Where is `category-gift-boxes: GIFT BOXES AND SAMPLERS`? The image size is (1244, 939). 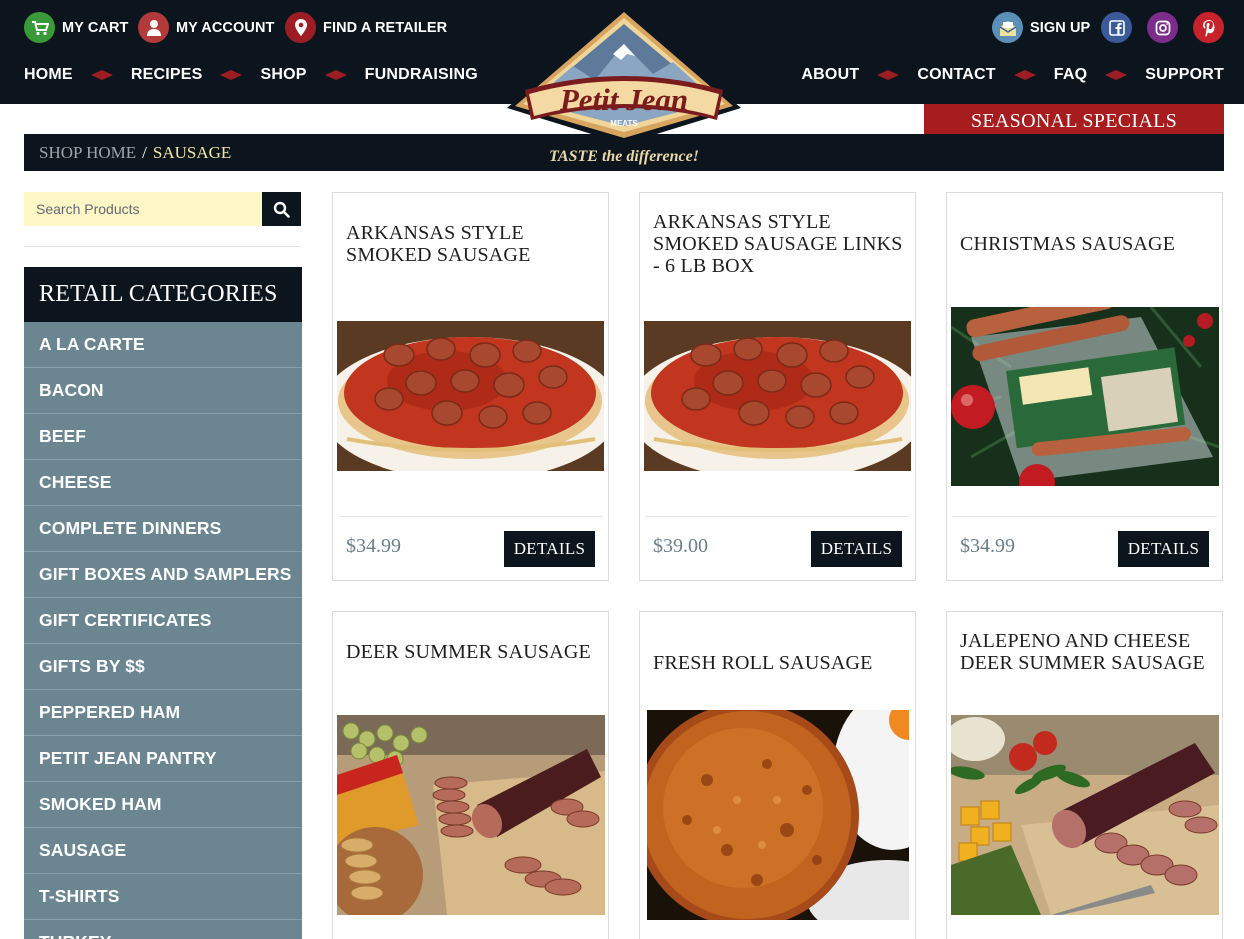
category-gift-boxes: GIFT BOXES AND SAMPLERS is located at coordinates (163, 575).